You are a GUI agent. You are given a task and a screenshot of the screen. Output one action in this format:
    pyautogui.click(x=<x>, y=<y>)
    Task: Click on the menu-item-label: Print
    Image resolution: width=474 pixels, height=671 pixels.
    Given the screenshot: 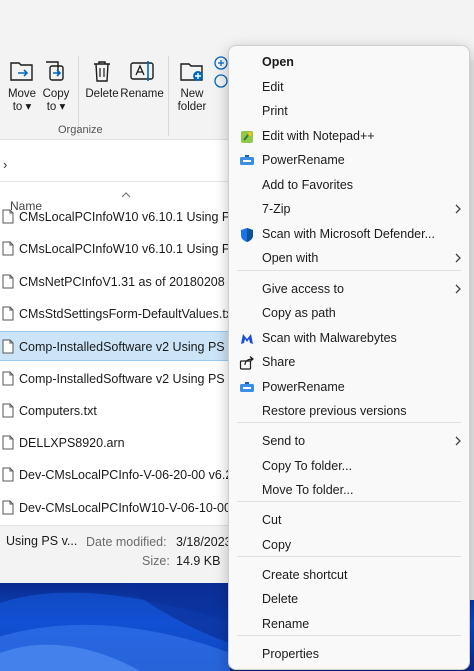 What is the action you would take?
    pyautogui.click(x=275, y=111)
    